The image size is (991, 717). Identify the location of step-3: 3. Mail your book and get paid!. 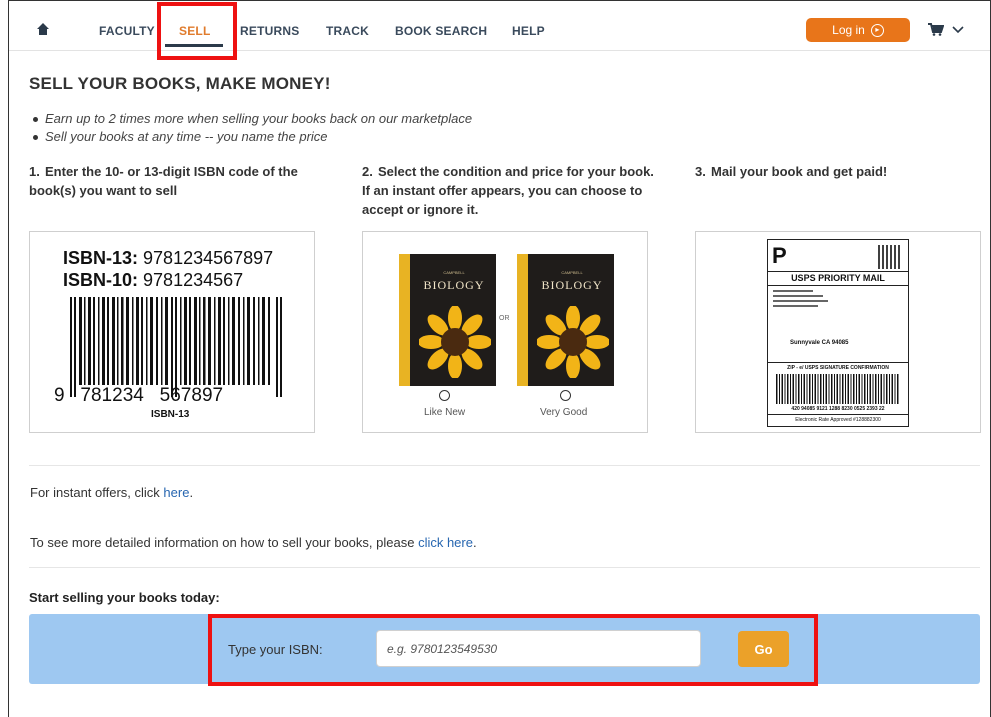
(825, 171).